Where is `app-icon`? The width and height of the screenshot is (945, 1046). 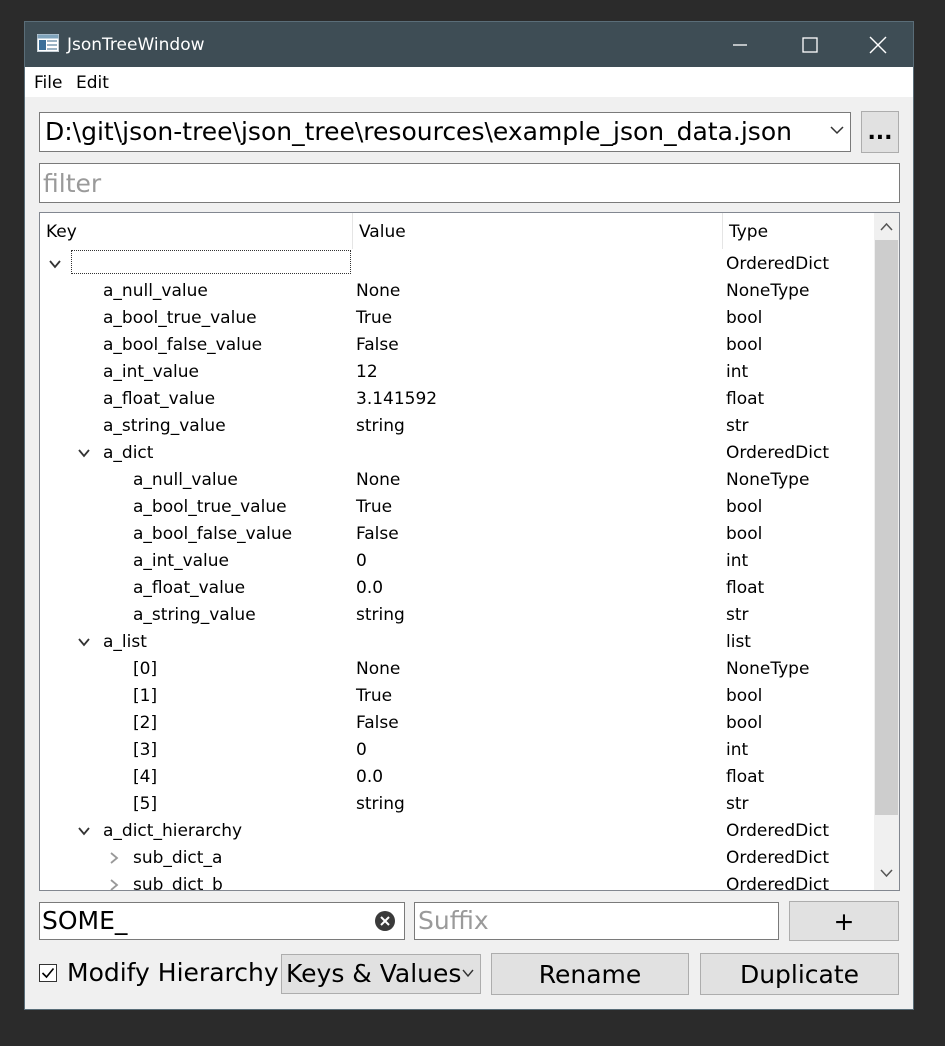 app-icon is located at coordinates (48, 43).